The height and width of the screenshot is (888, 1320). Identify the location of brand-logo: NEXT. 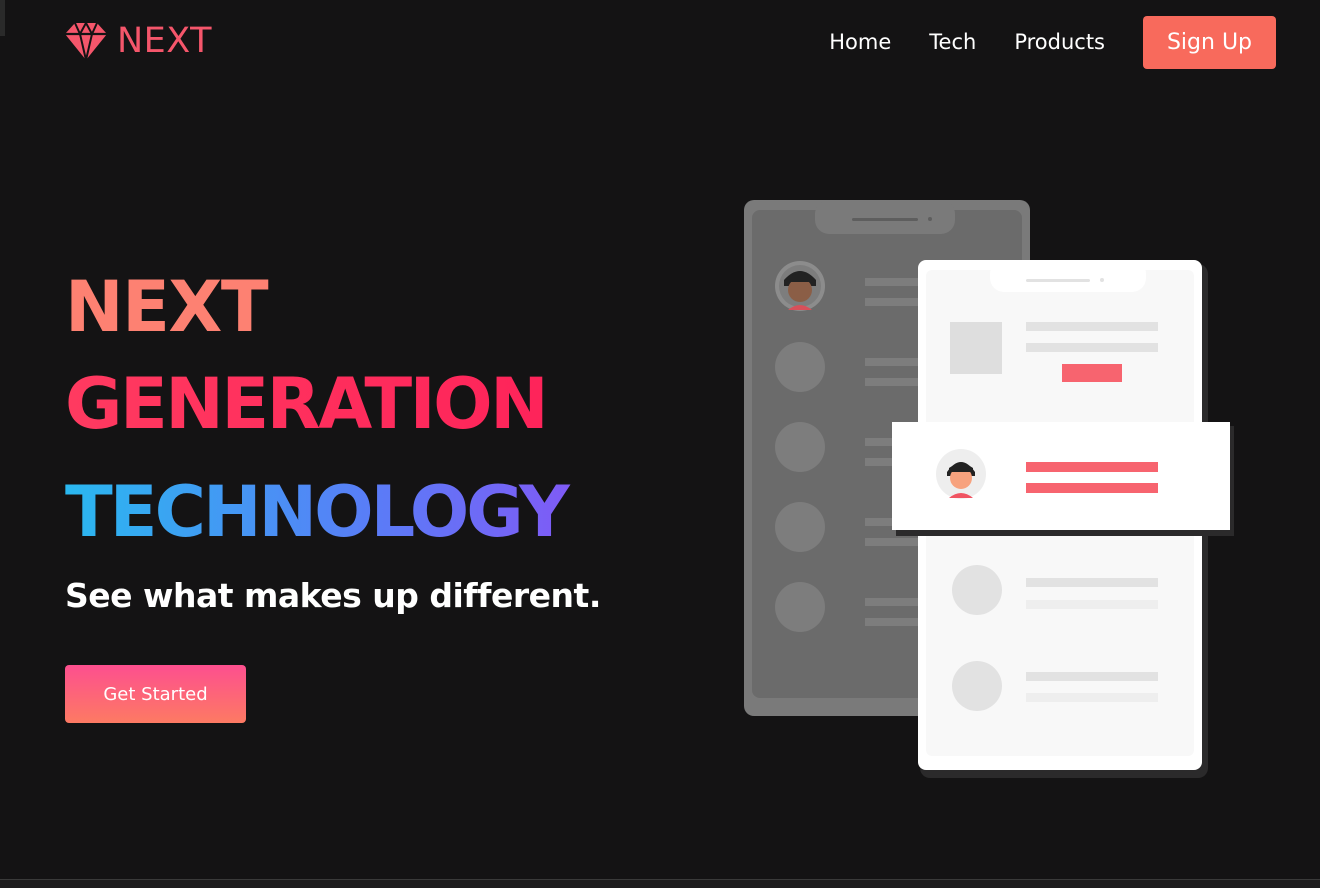
(138, 41).